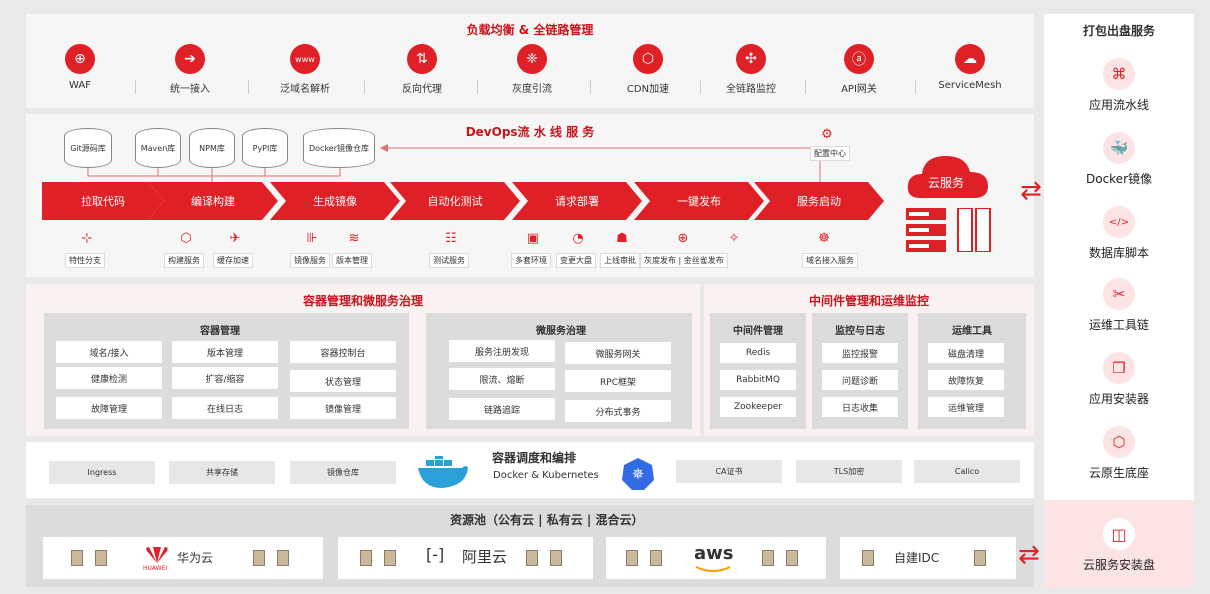  I want to click on disk-icon: ◫, so click(1119, 534).